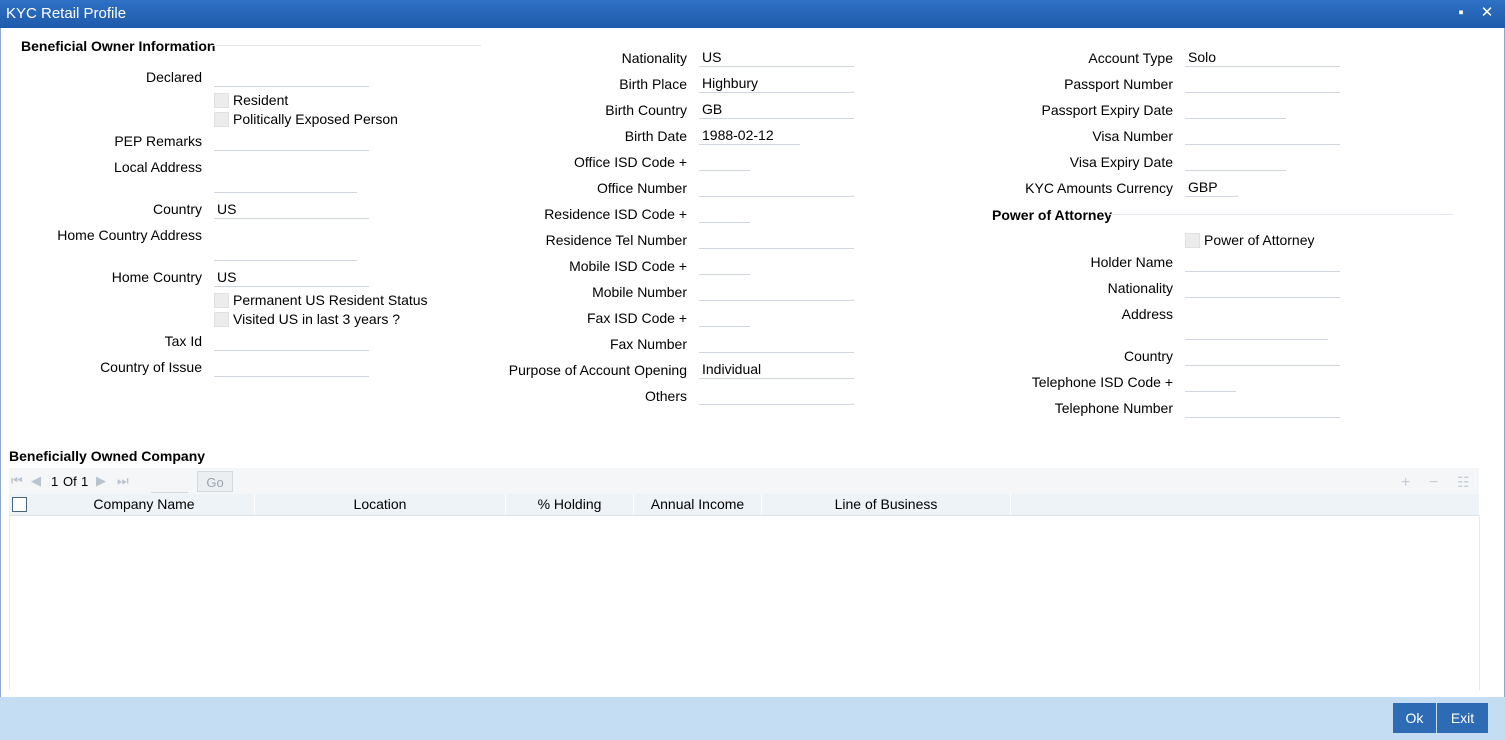  What do you see at coordinates (1461, 13) in the screenshot?
I see `minimize-icon: ▪` at bounding box center [1461, 13].